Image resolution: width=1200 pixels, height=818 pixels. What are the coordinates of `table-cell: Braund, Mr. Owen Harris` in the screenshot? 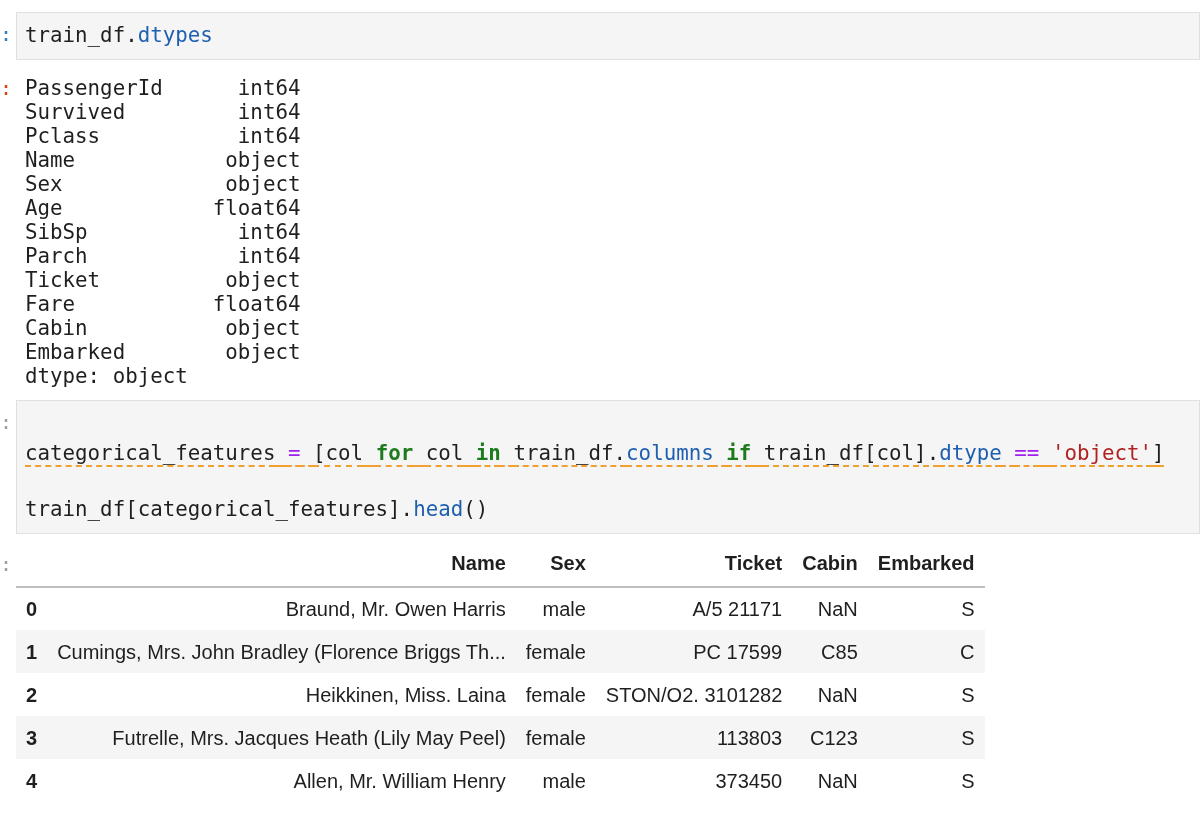 It's located at (395, 609).